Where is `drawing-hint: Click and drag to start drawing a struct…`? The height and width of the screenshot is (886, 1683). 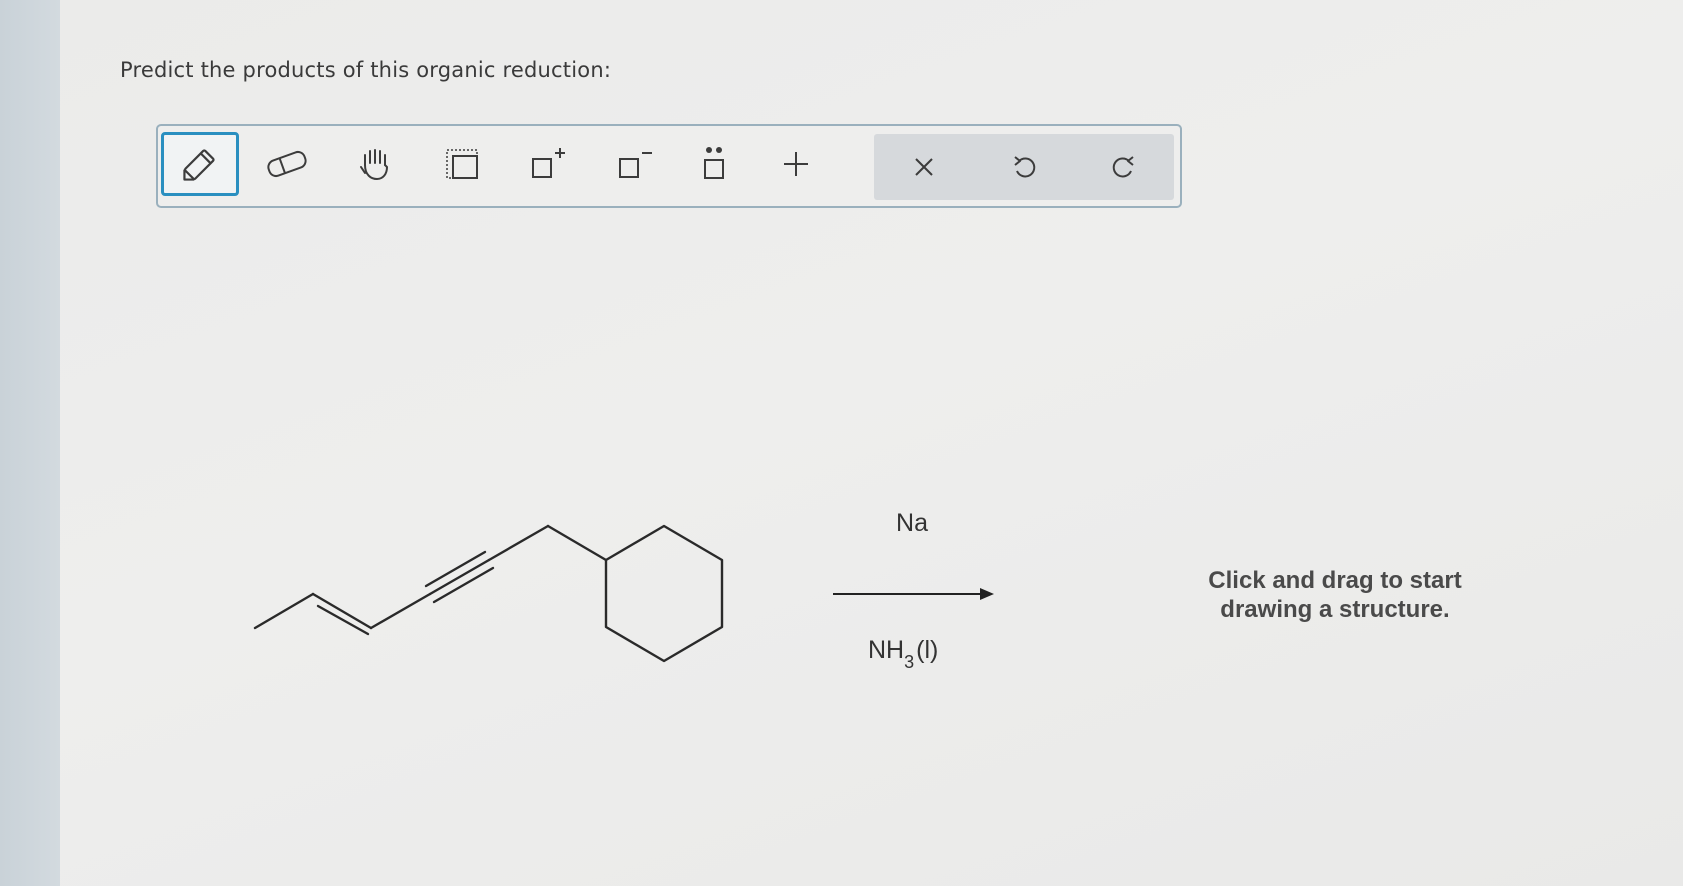 drawing-hint: Click and drag to start drawing a struct… is located at coordinates (1335, 595).